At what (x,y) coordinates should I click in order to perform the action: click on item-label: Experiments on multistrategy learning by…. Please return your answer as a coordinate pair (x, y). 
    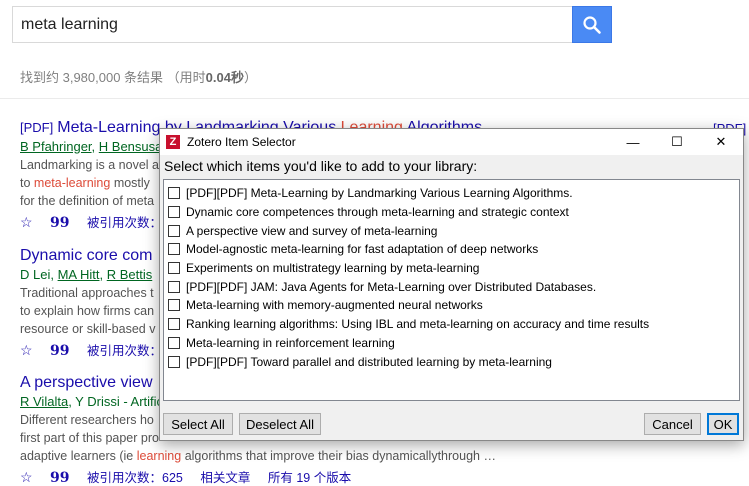
    Looking at the image, I should click on (333, 268).